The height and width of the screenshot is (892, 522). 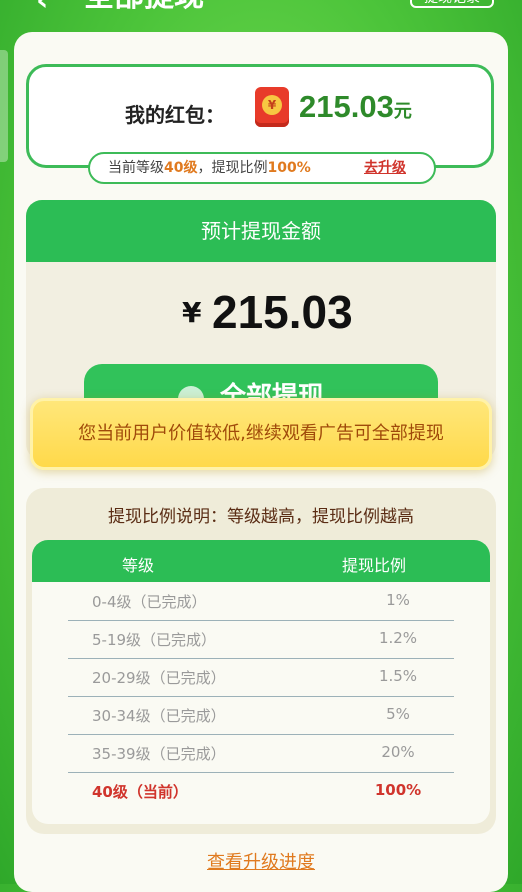 What do you see at coordinates (175, 115) in the screenshot?
I see `redpacket-label: 我的红包：` at bounding box center [175, 115].